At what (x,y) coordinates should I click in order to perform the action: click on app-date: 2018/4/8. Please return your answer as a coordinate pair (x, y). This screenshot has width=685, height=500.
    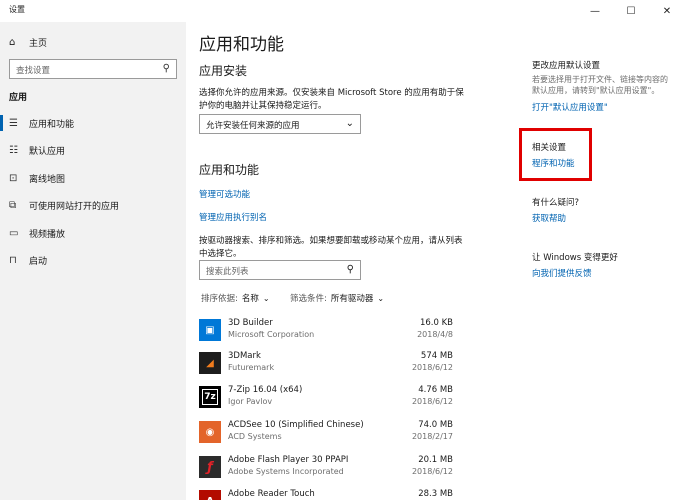
    Looking at the image, I should click on (435, 334).